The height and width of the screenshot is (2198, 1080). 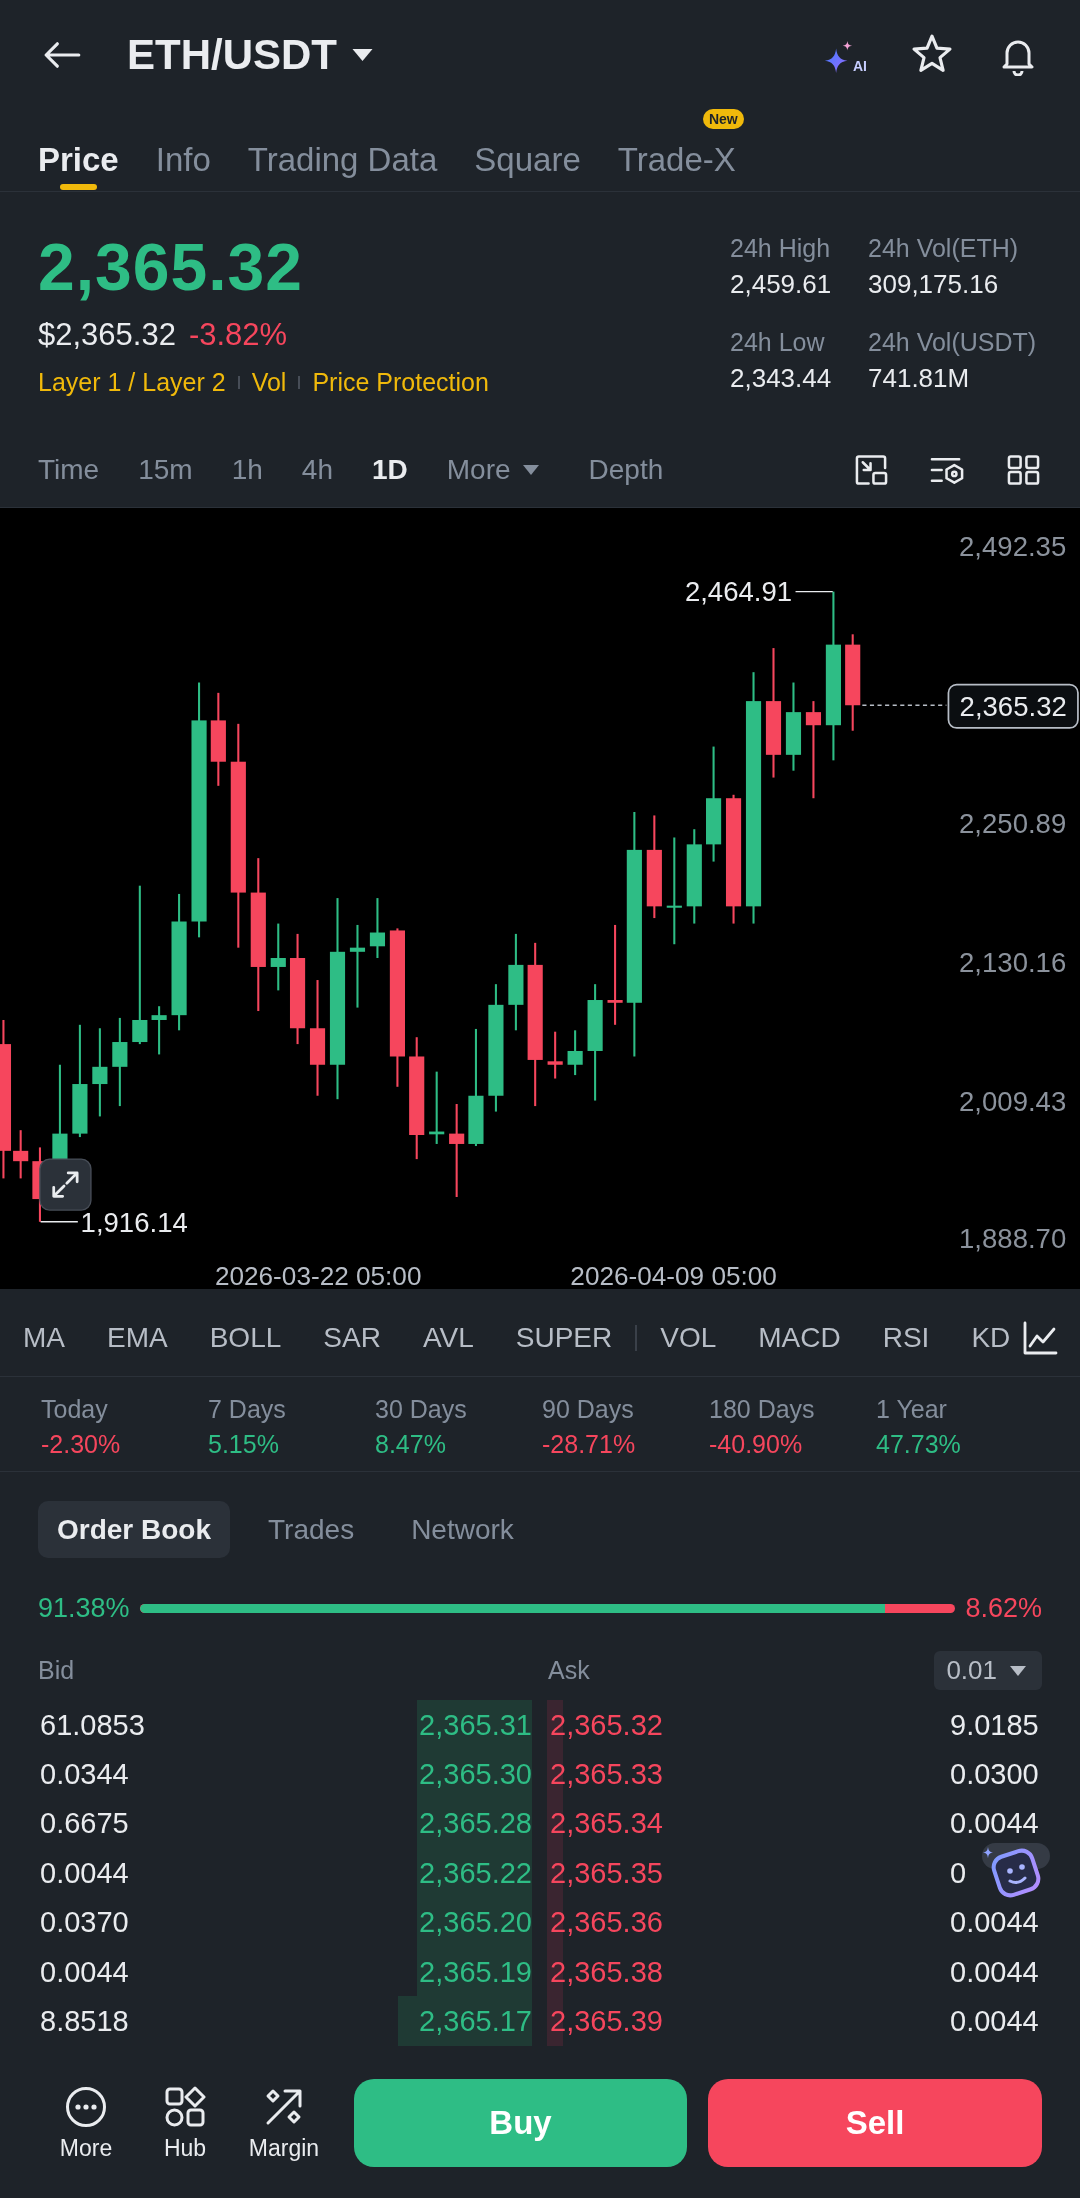 I want to click on high-price-label: 2,464.91, so click(x=738, y=592).